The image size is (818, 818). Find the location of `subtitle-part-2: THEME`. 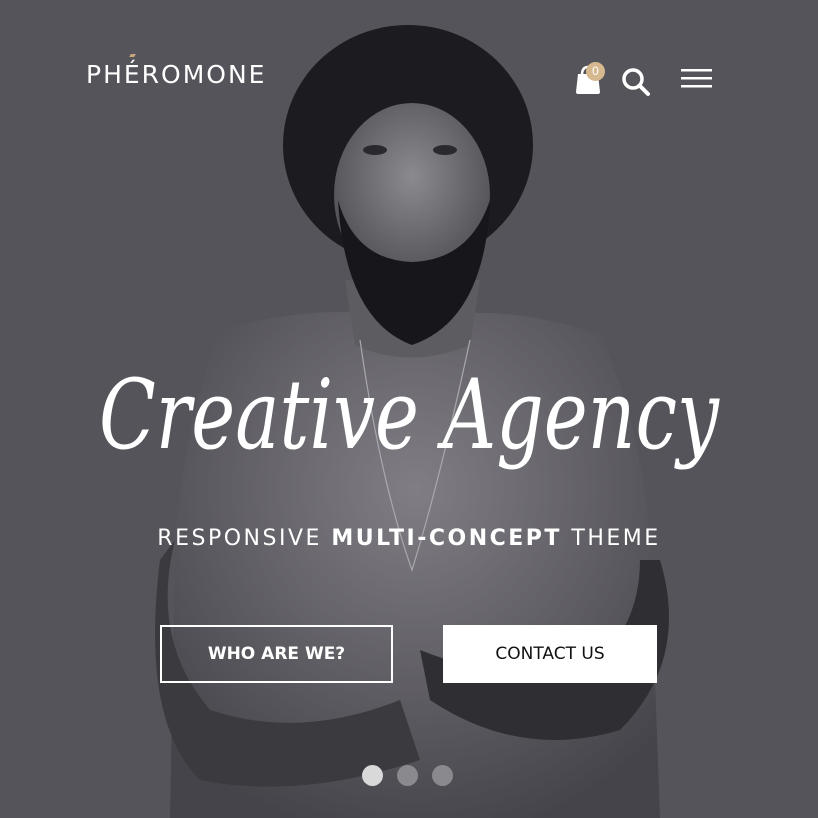

subtitle-part-2: THEME is located at coordinates (611, 538).